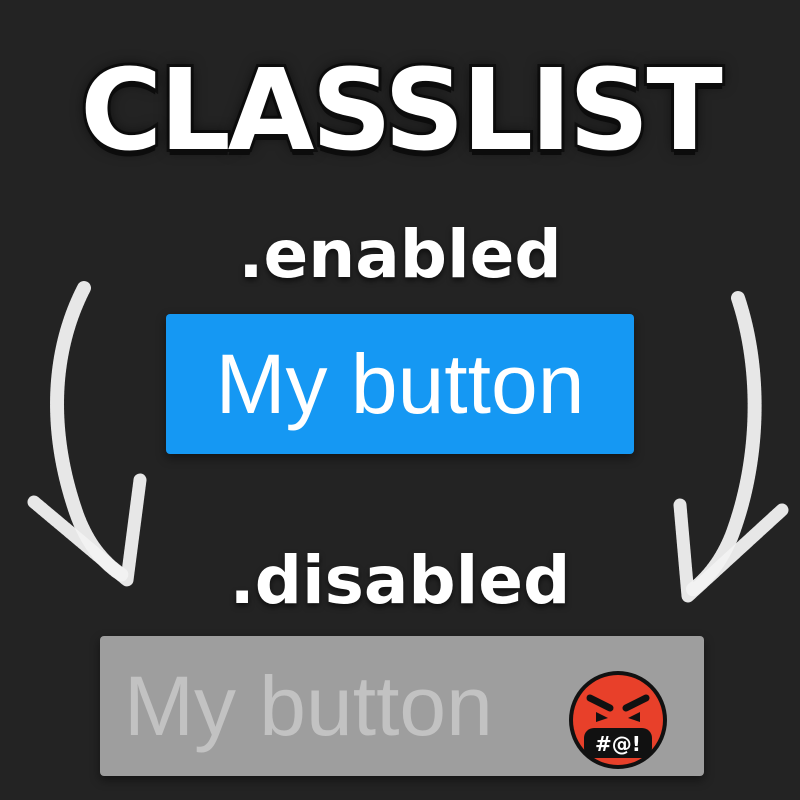  I want to click on disabled-class-label: .disabled, so click(400, 580).